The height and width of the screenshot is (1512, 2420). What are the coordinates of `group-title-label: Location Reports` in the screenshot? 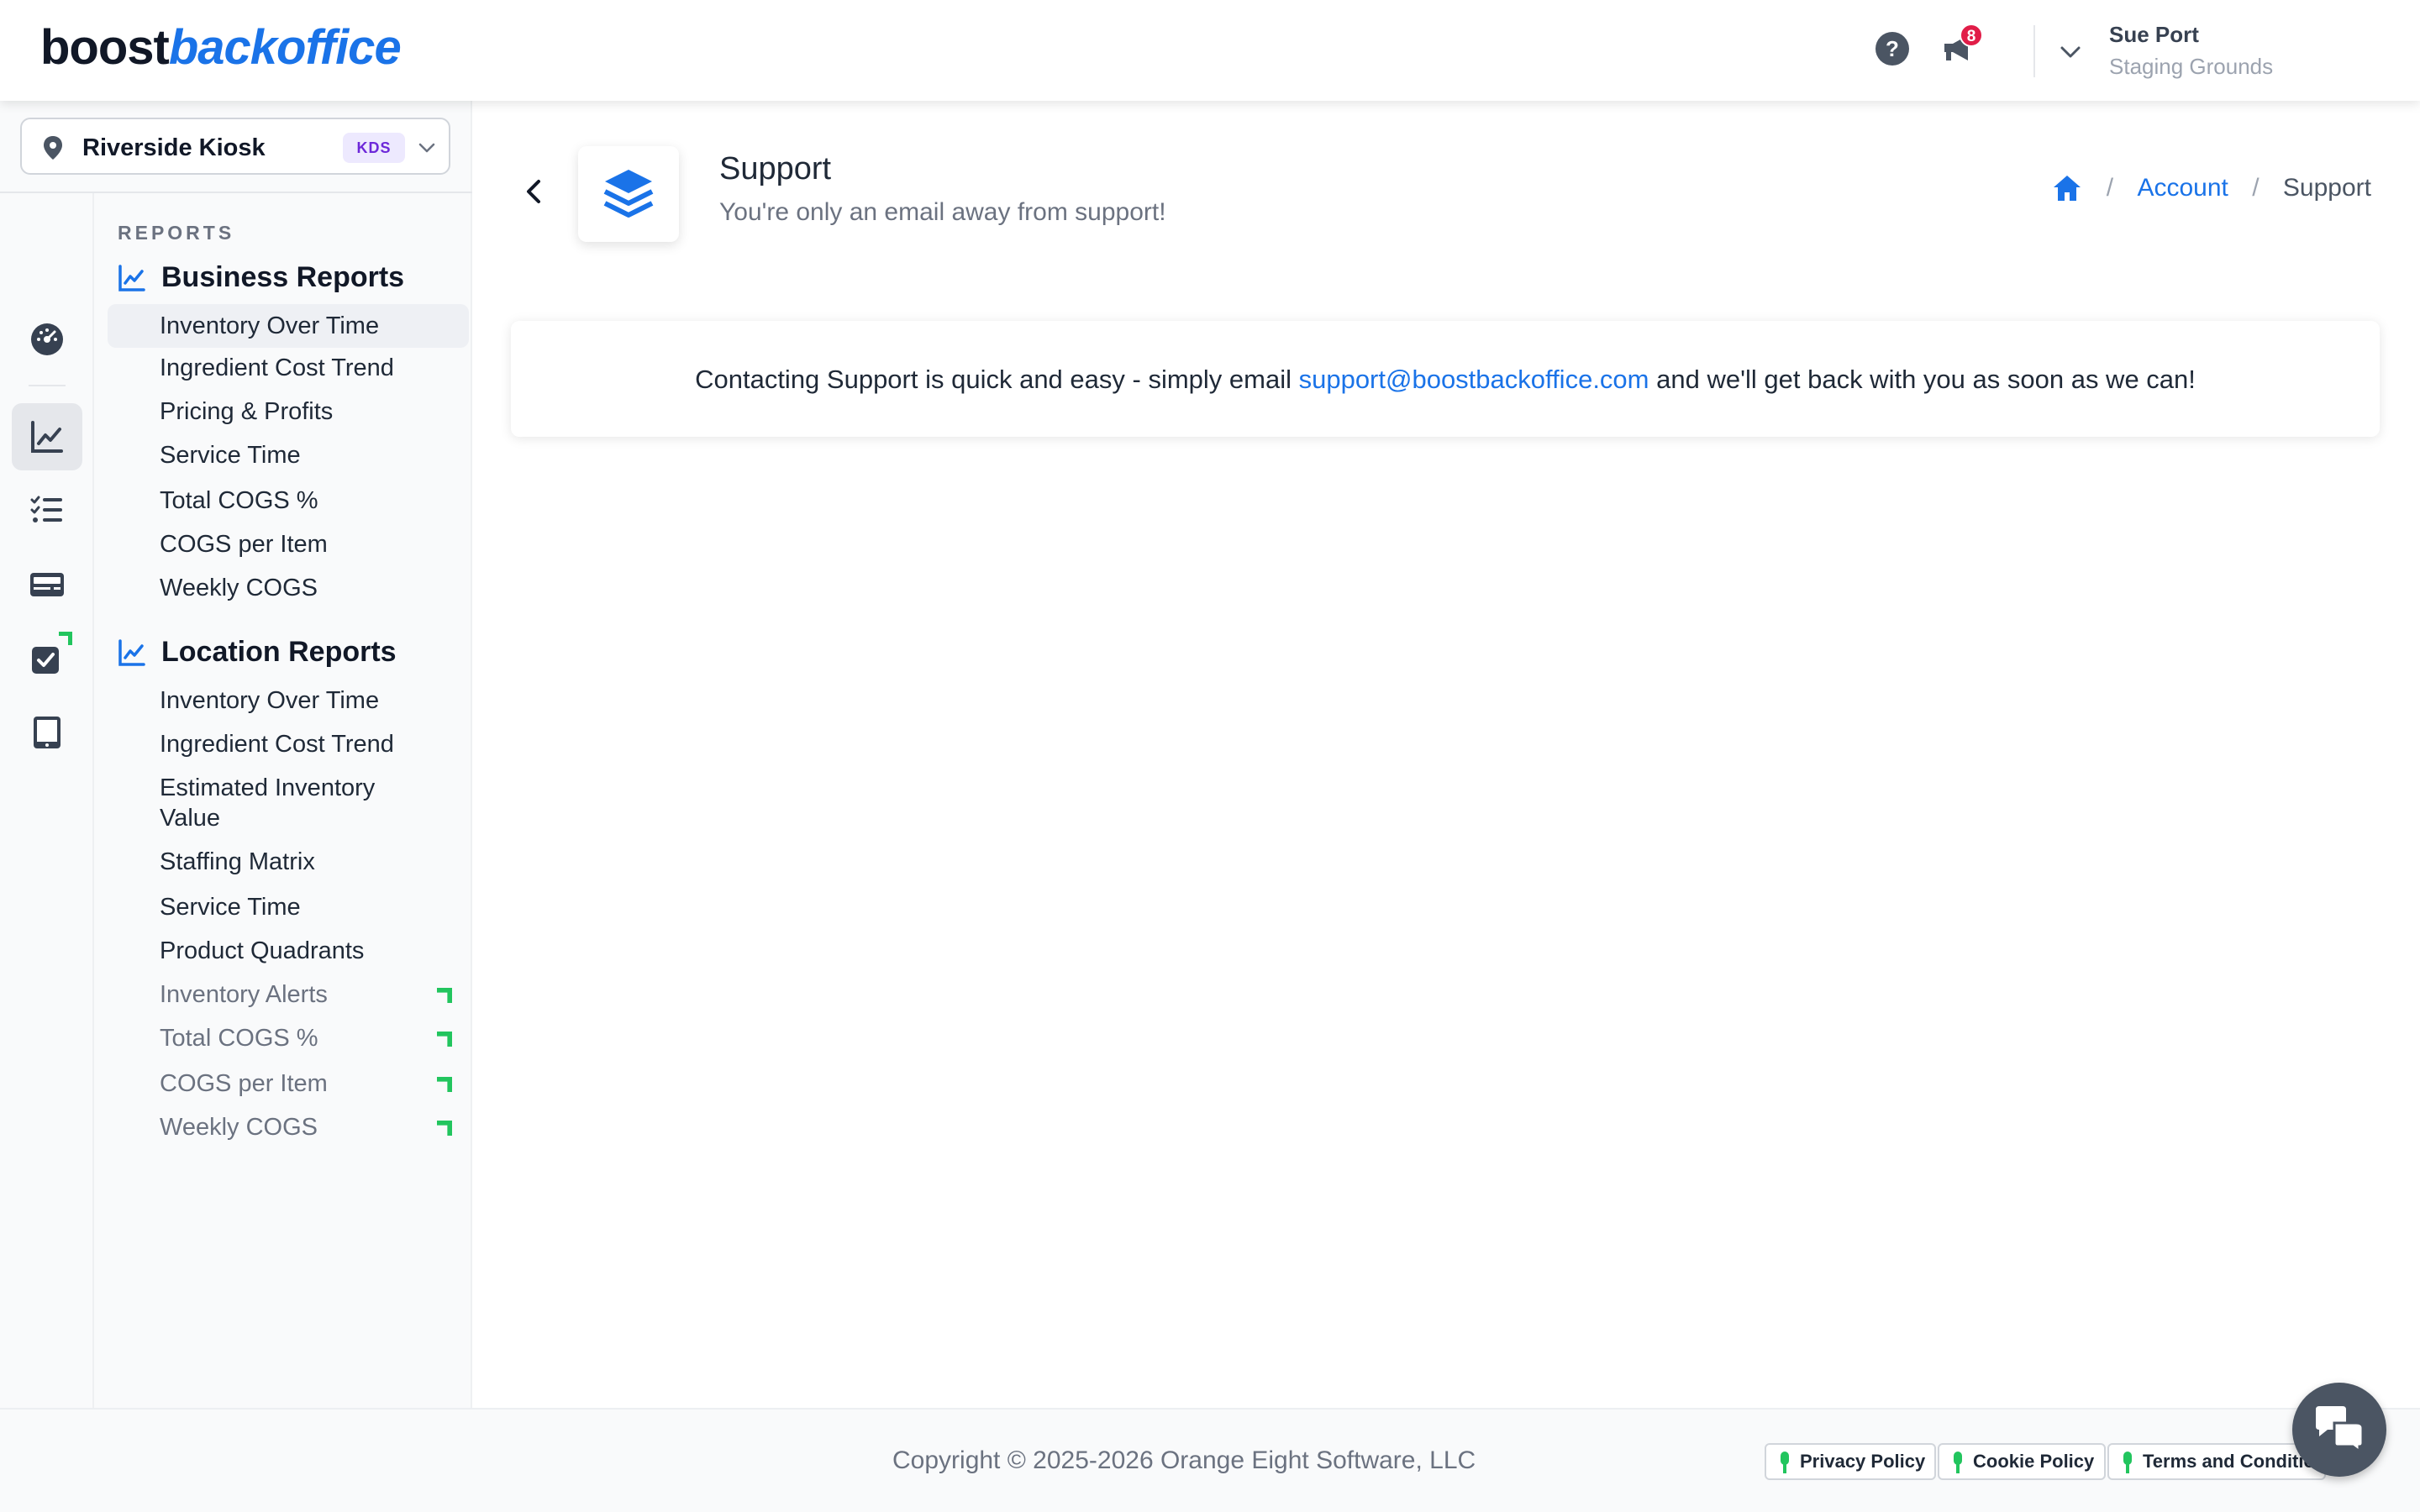 It's located at (279, 652).